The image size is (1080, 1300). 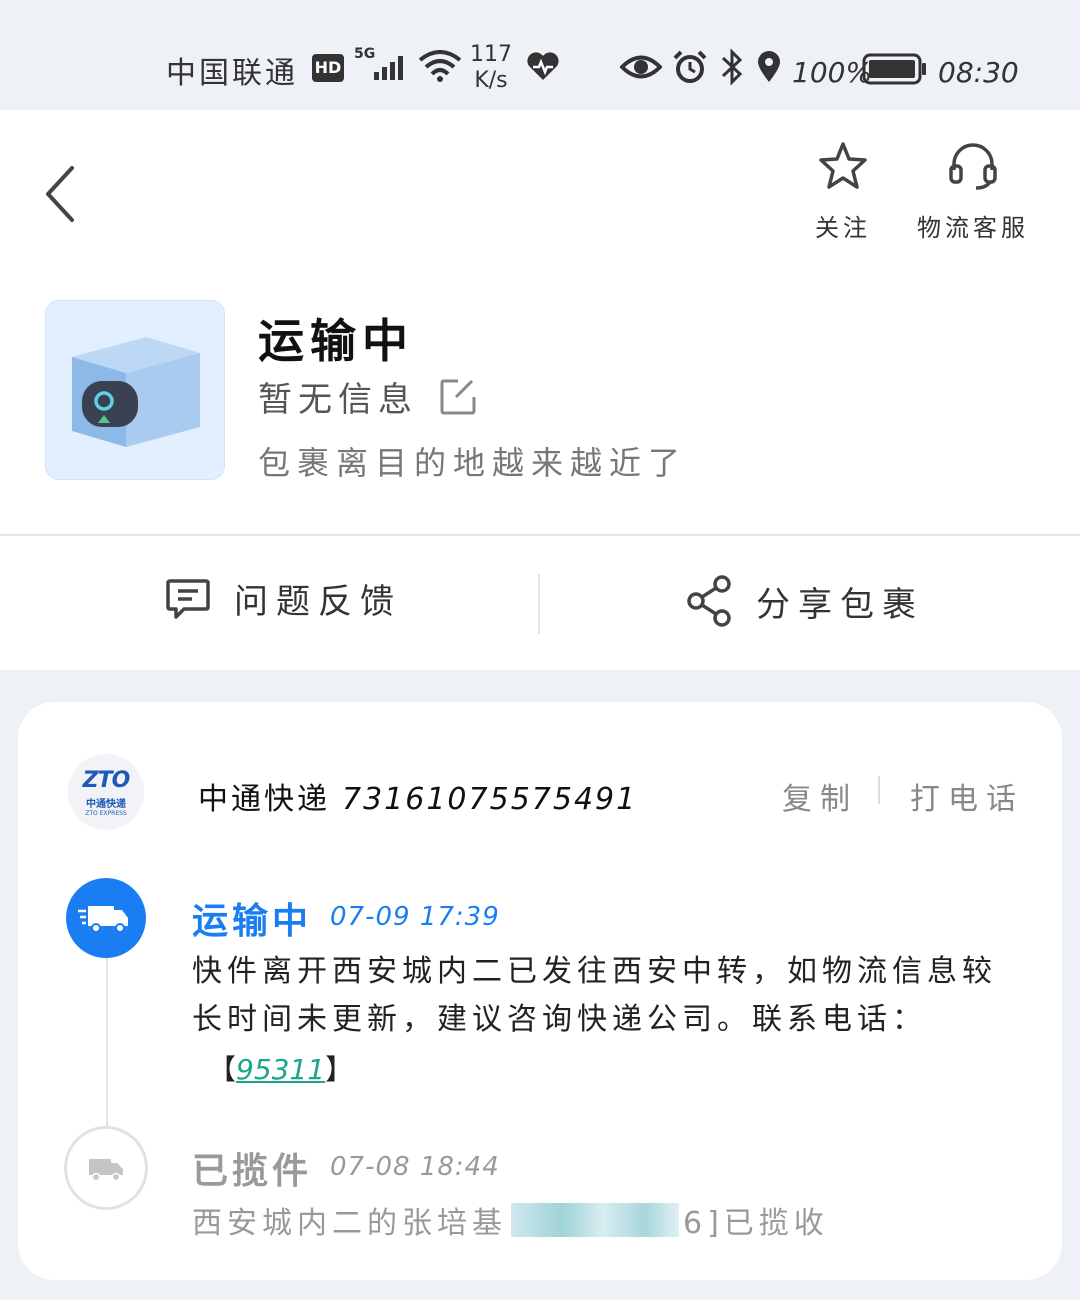 I want to click on clock: 08:30, so click(x=978, y=72).